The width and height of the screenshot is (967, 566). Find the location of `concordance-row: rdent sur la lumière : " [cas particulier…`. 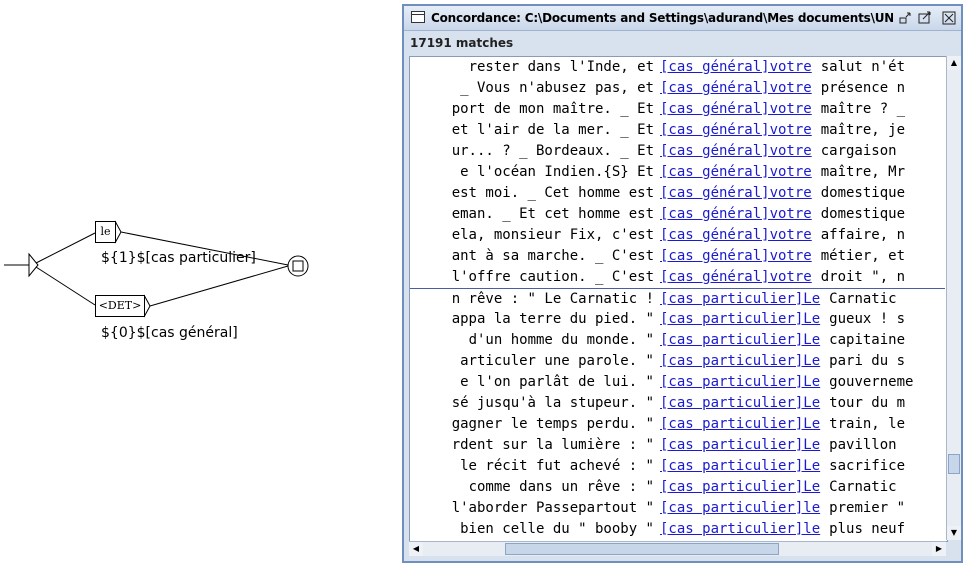

concordance-row: rdent sur la lumière : " [cas particulier… is located at coordinates (677, 445).